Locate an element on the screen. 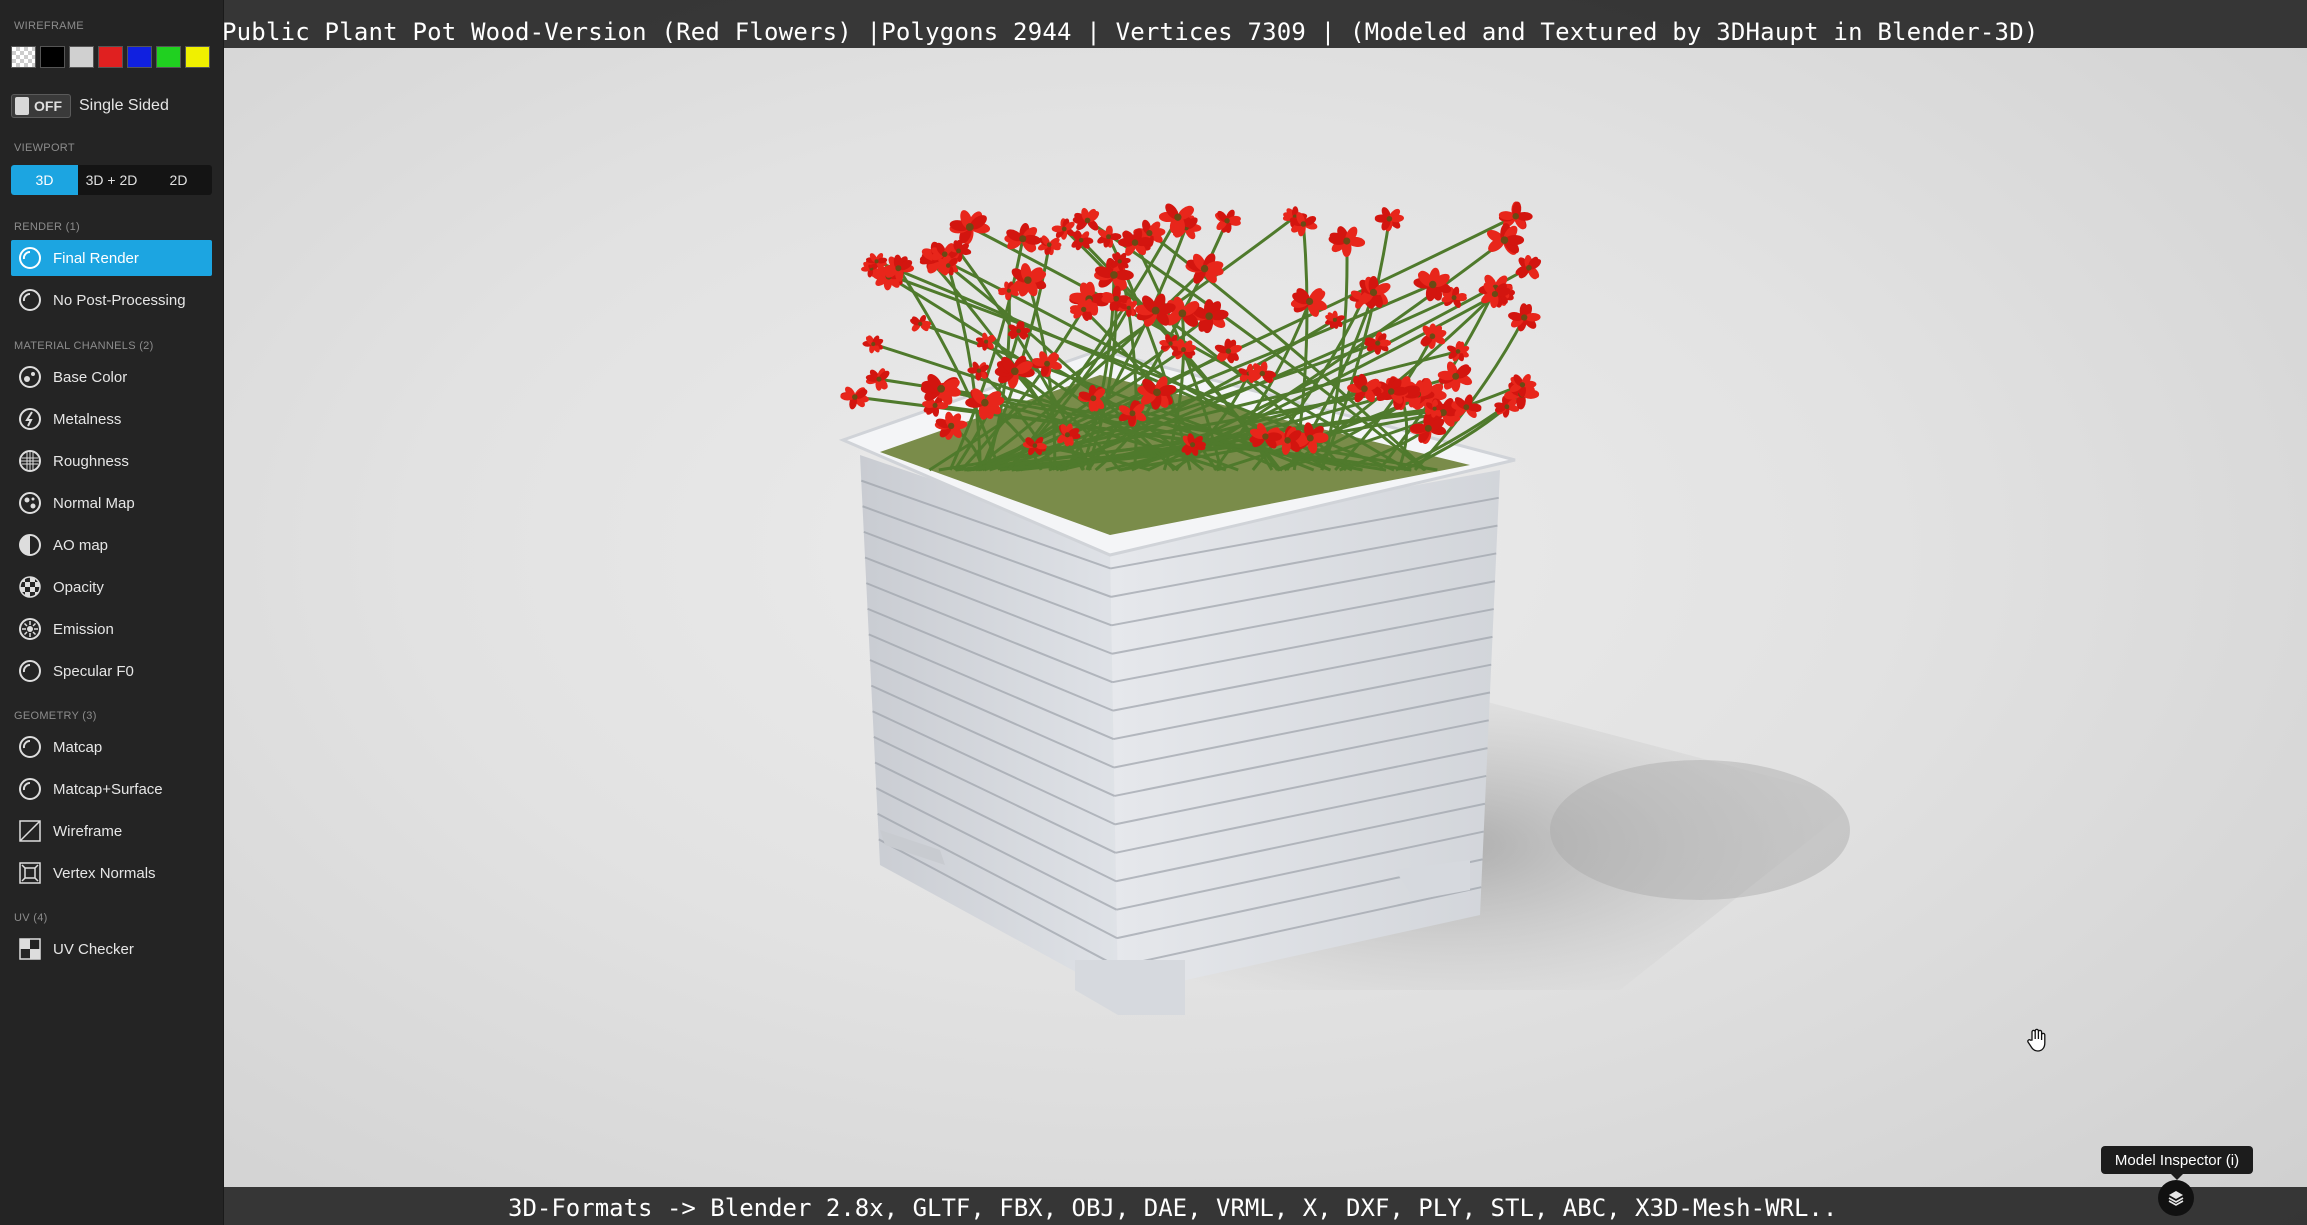  viewport-header: VIEWPORT is located at coordinates (44, 148).